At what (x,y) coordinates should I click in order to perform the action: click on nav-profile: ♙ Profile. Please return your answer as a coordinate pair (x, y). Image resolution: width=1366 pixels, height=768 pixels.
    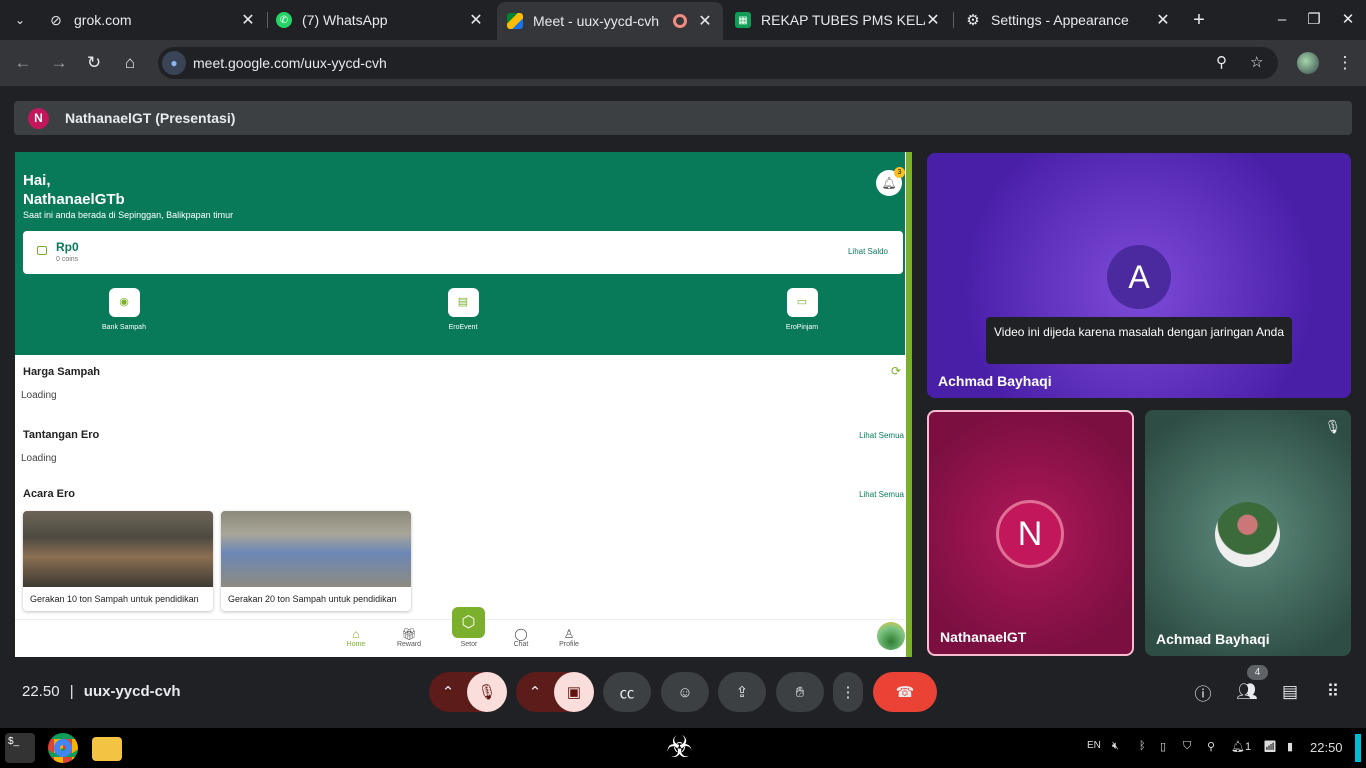
    Looking at the image, I should click on (569, 638).